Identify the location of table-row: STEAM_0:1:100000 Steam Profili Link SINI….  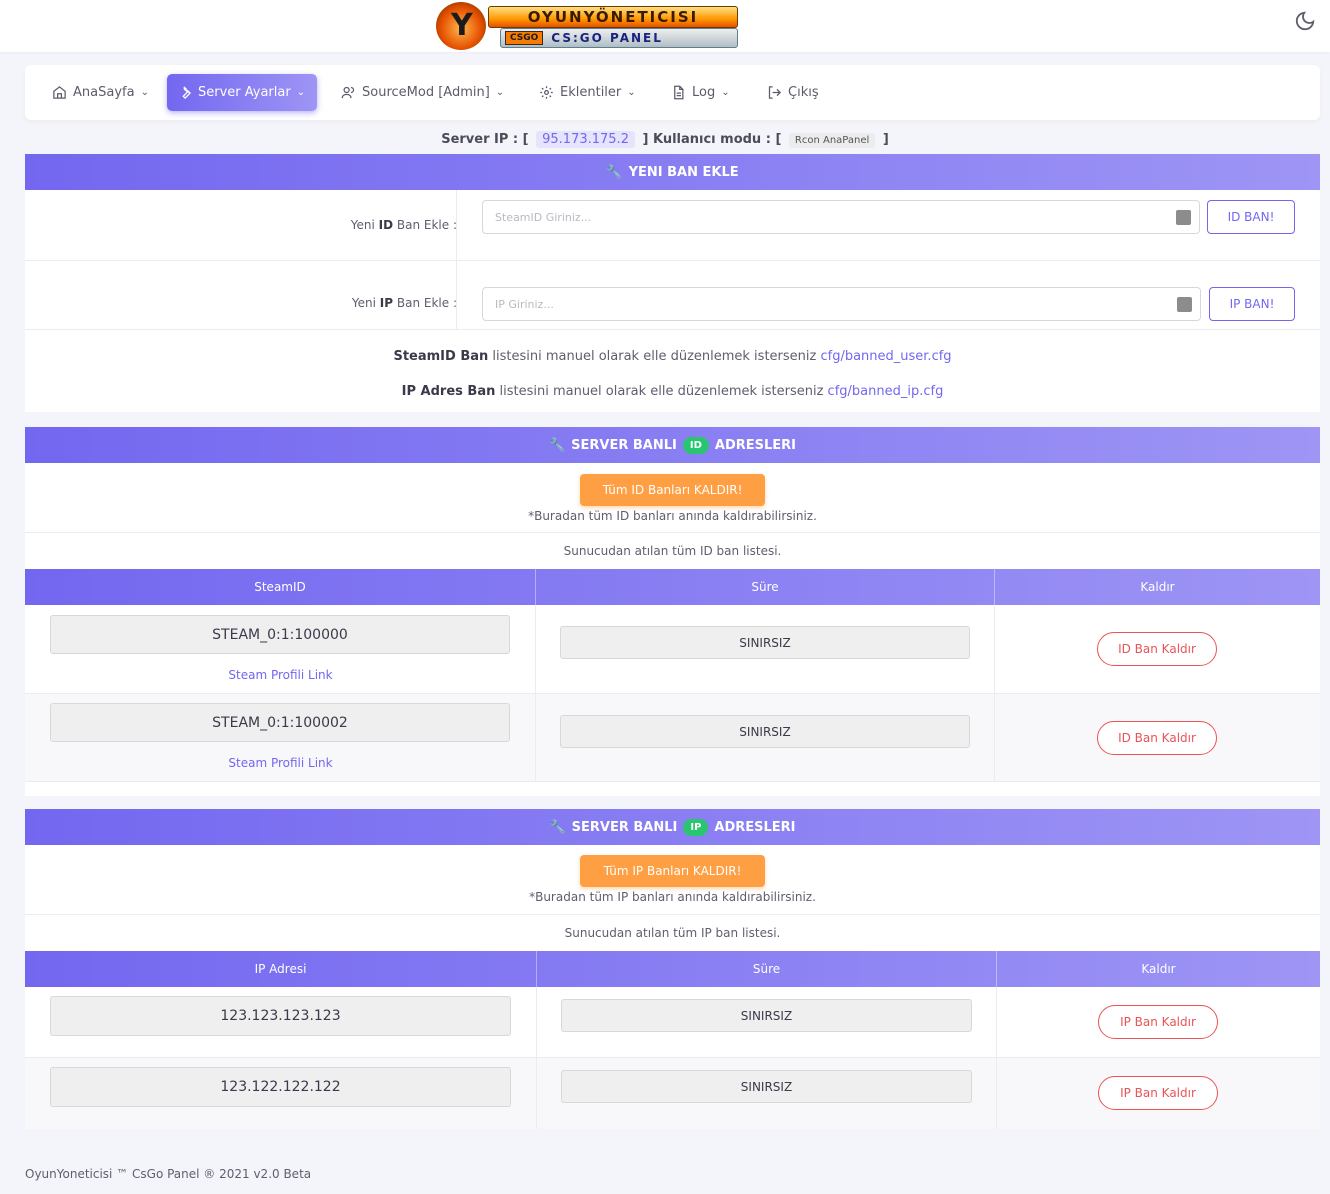
(672, 649).